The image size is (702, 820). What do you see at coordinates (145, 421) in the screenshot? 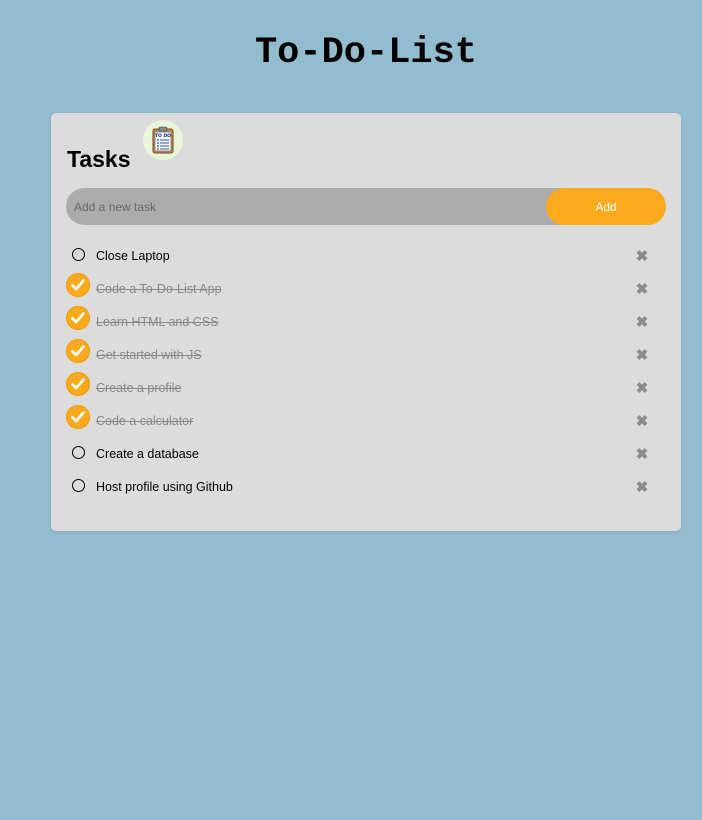
I see `task-text: Code a calculator` at bounding box center [145, 421].